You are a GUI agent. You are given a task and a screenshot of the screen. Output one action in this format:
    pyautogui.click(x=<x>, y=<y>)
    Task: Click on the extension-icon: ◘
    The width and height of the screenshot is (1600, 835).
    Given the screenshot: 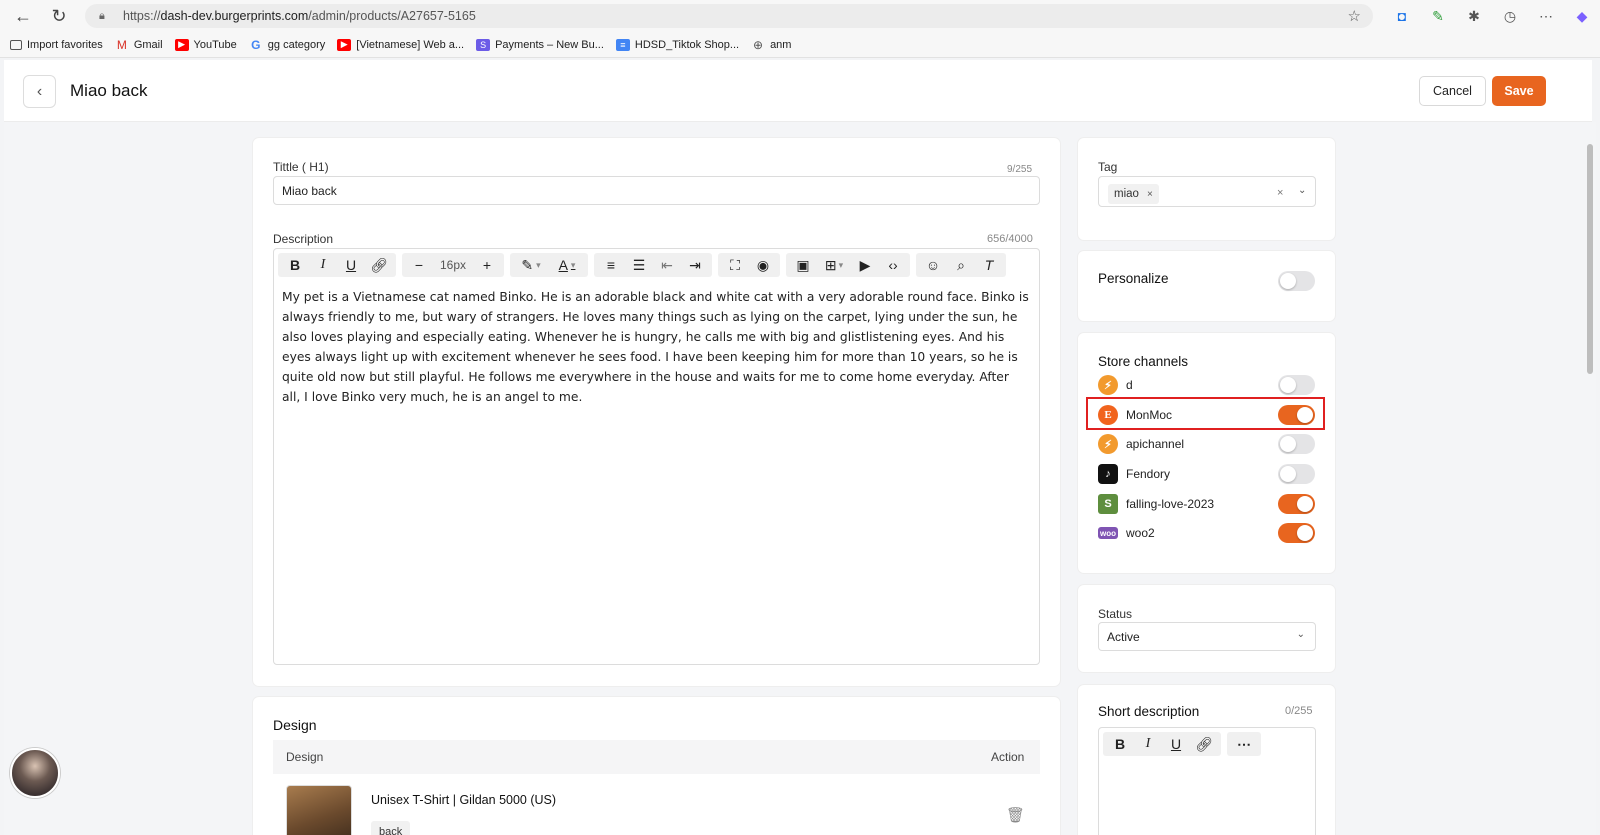 What is the action you would take?
    pyautogui.click(x=1402, y=16)
    